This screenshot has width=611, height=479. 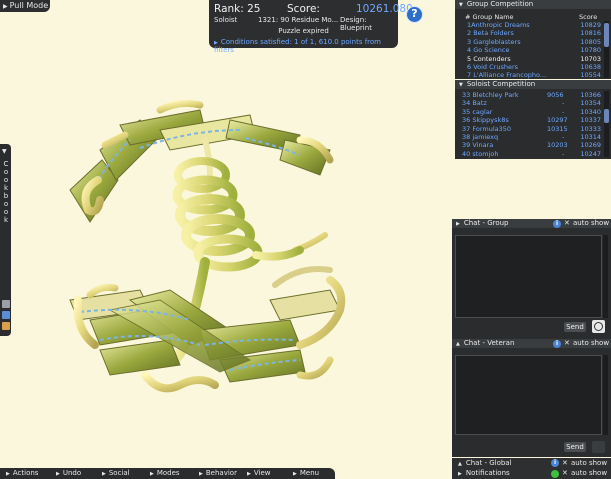 I want to click on table-row: 38 jamiexq -10314, so click(x=531, y=137).